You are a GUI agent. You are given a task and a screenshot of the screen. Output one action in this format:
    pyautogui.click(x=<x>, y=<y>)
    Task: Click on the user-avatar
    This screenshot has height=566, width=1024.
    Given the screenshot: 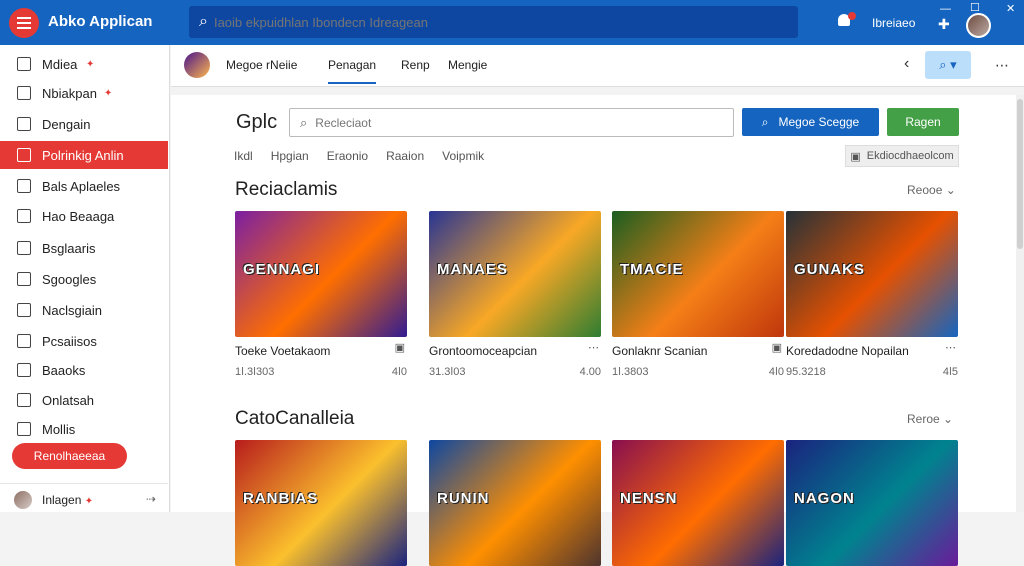 What is the action you would take?
    pyautogui.click(x=978, y=25)
    